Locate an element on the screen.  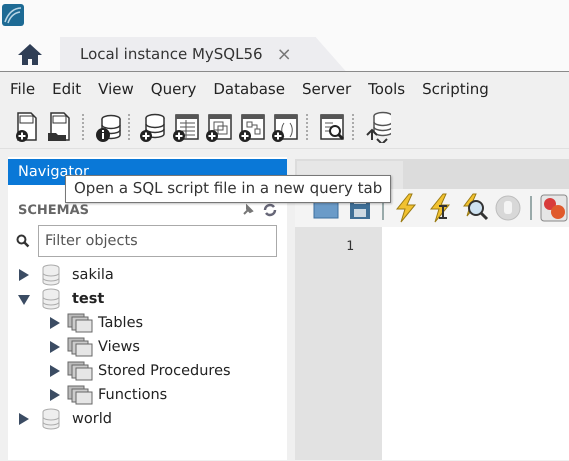
tooltip: Open a SQL script file in a new query tab is located at coordinates (228, 189).